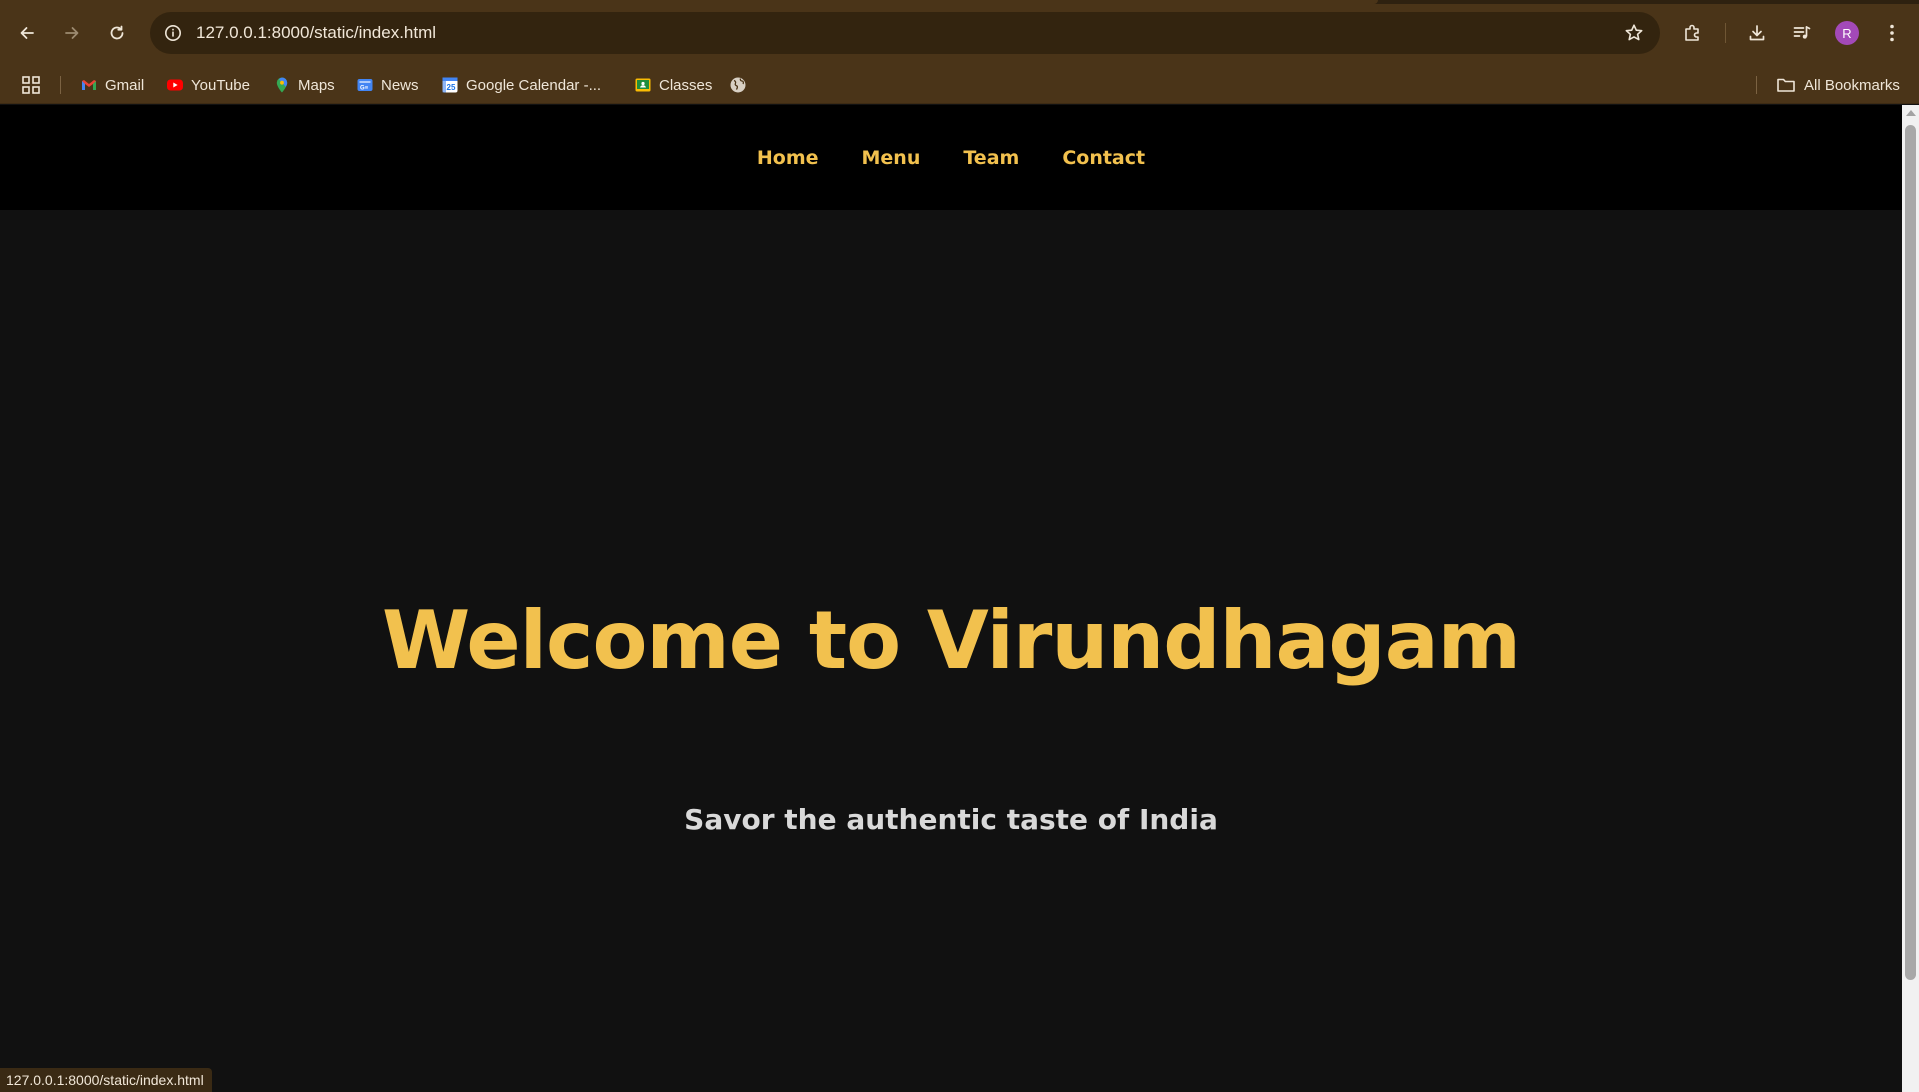 The image size is (1919, 1092). I want to click on browser-menu-button, so click(1892, 33).